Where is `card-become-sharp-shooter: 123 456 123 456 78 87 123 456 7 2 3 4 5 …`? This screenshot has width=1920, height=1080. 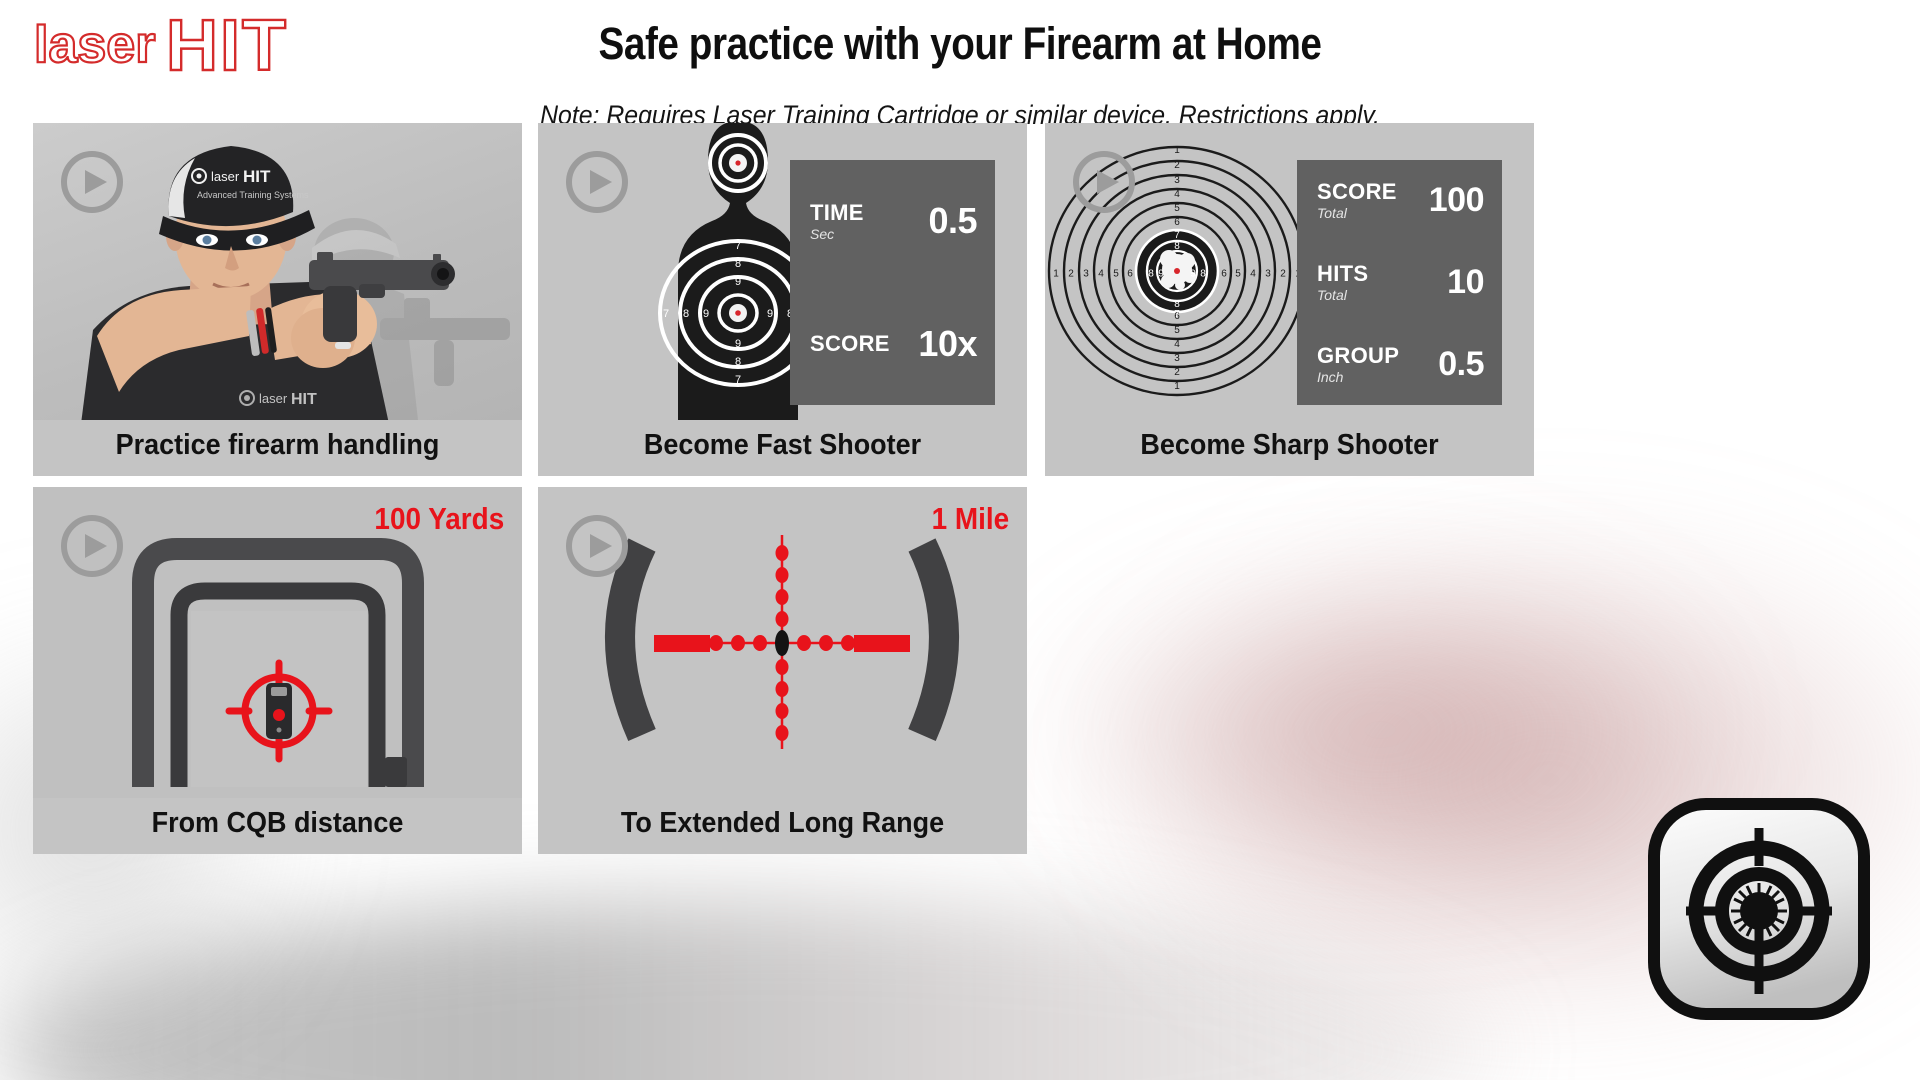 card-become-sharp-shooter: 123 456 123 456 78 87 123 456 7 2 3 4 5 … is located at coordinates (1289, 299).